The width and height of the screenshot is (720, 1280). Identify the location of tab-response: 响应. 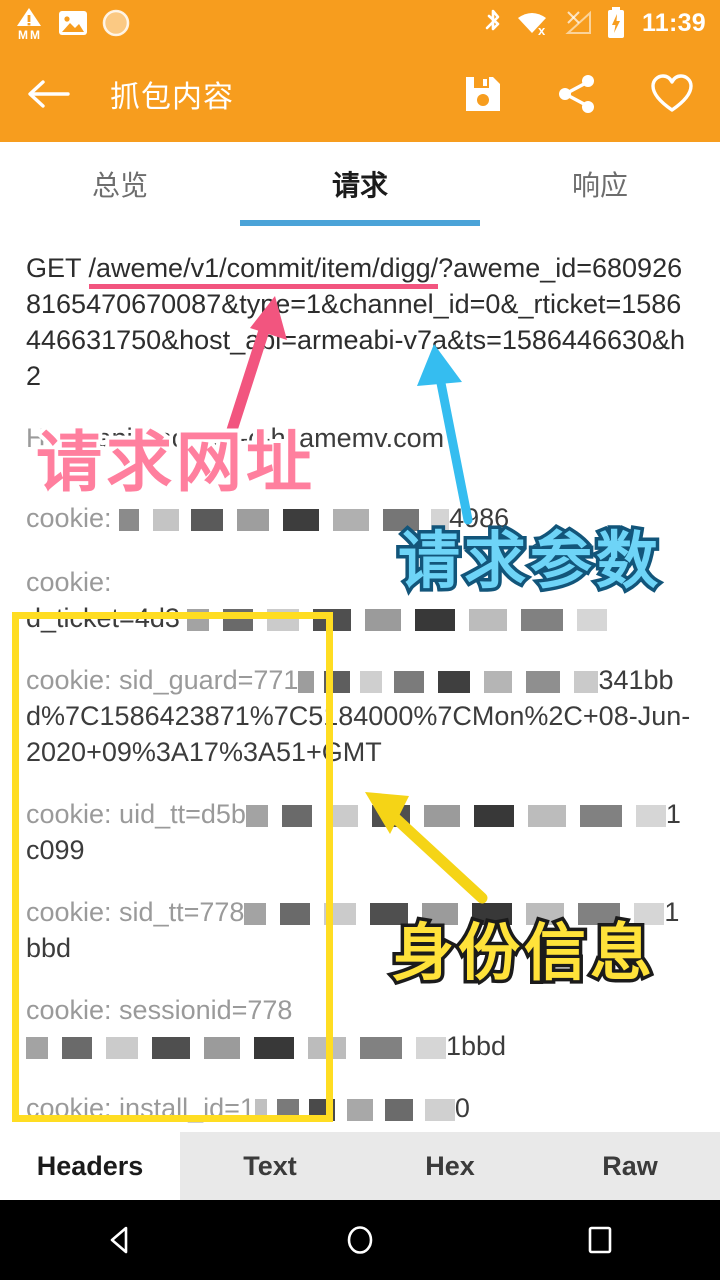
(600, 184).